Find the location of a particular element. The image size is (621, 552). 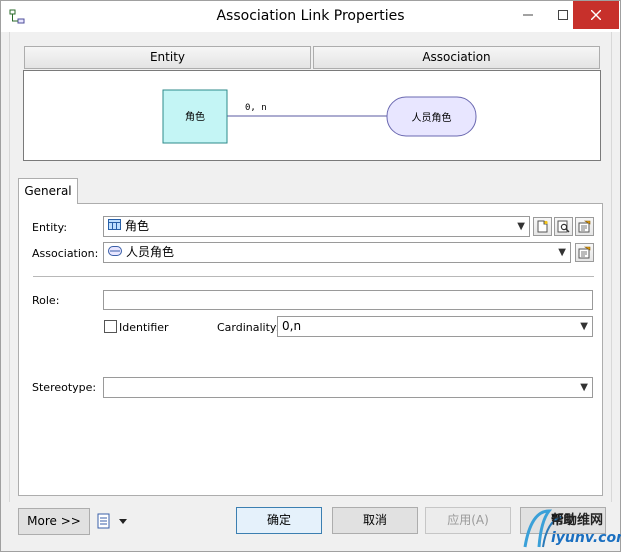

role-input is located at coordinates (348, 300).